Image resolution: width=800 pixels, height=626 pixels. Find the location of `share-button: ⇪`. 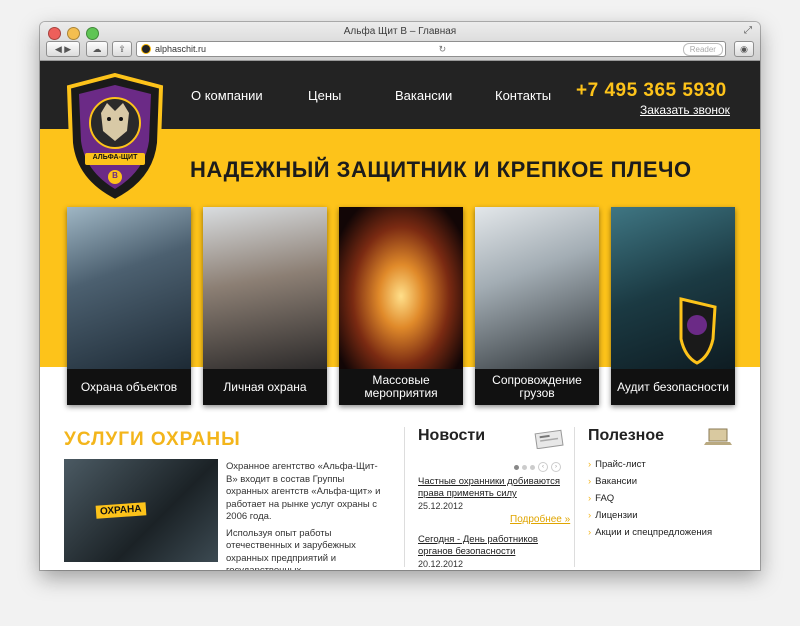

share-button: ⇪ is located at coordinates (122, 49).